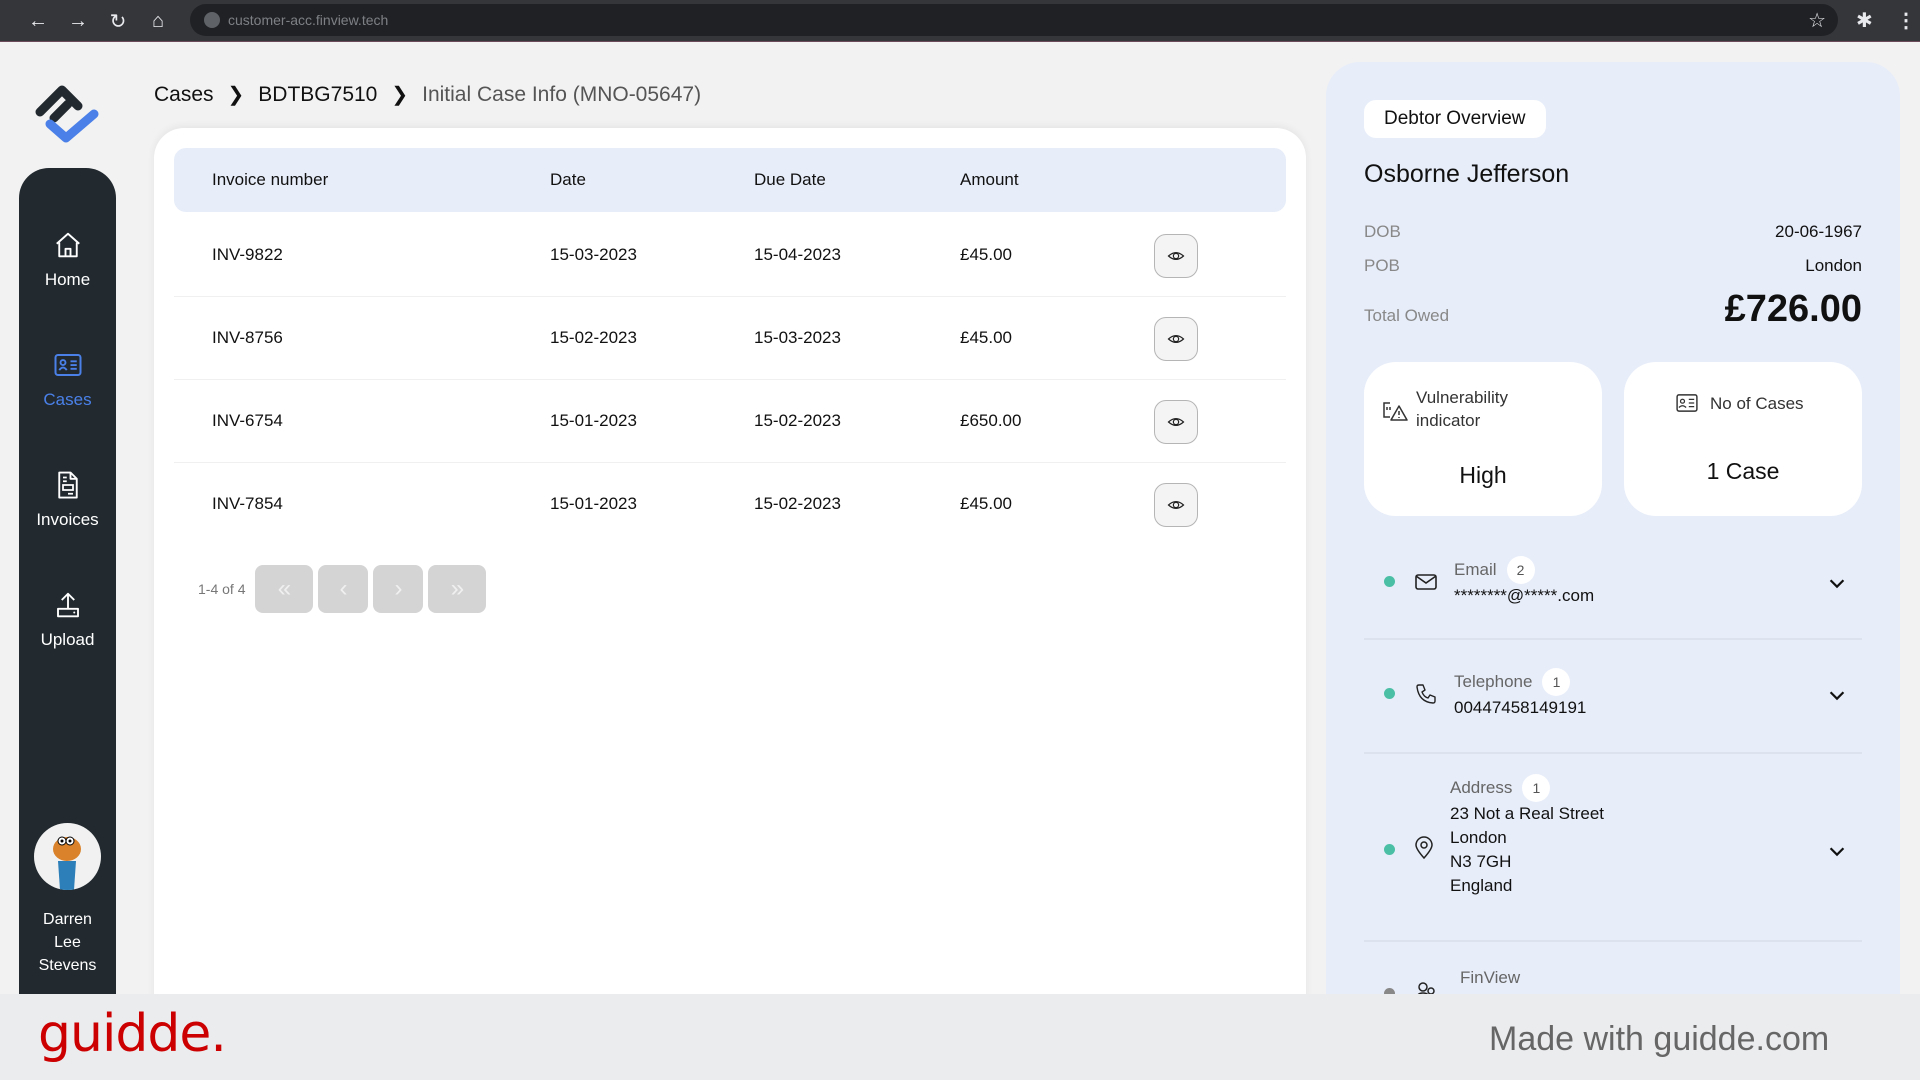 The image size is (1920, 1080). Describe the element at coordinates (730, 255) in the screenshot. I see `table-row: INV-9822 15-03-2023 15-04-2023 £45.00` at that location.